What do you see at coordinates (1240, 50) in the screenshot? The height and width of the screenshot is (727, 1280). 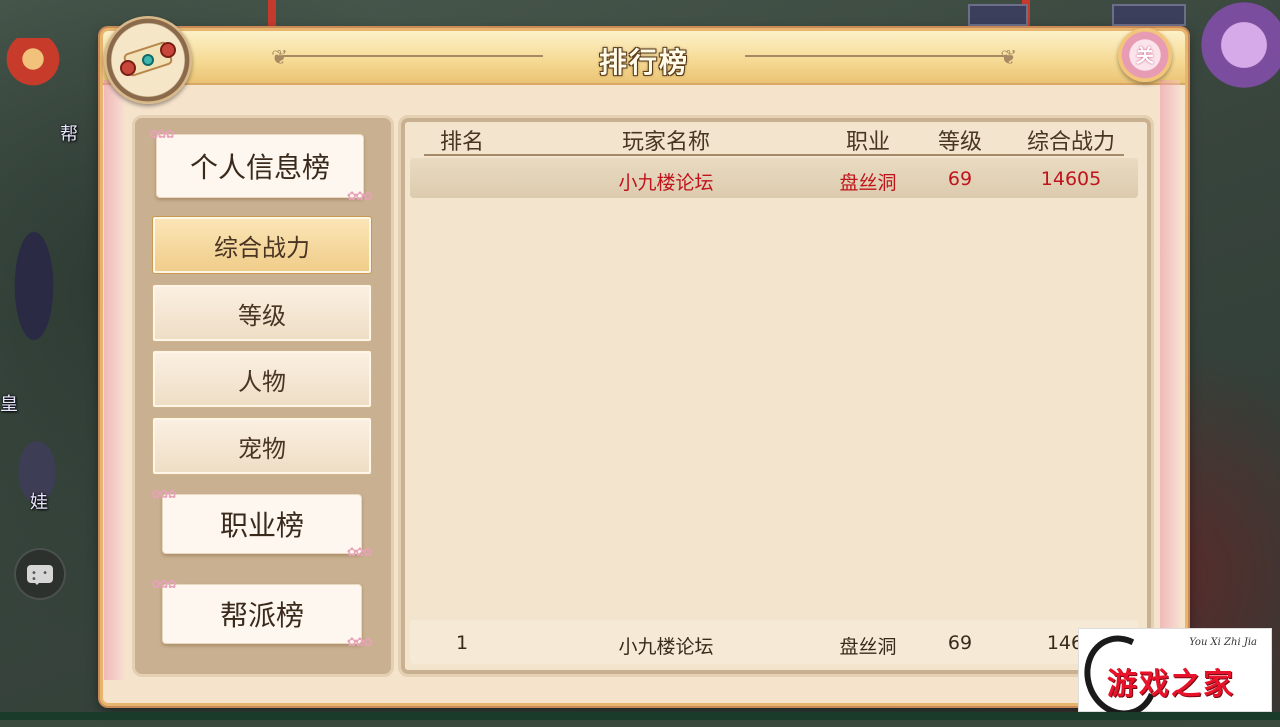 I see `player-avatar` at bounding box center [1240, 50].